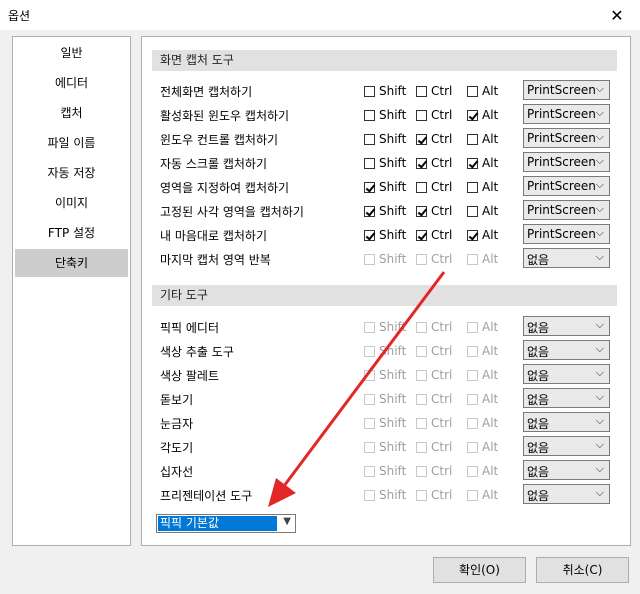 The image size is (640, 594). What do you see at coordinates (582, 570) in the screenshot?
I see `cancel-button: 취소(C)` at bounding box center [582, 570].